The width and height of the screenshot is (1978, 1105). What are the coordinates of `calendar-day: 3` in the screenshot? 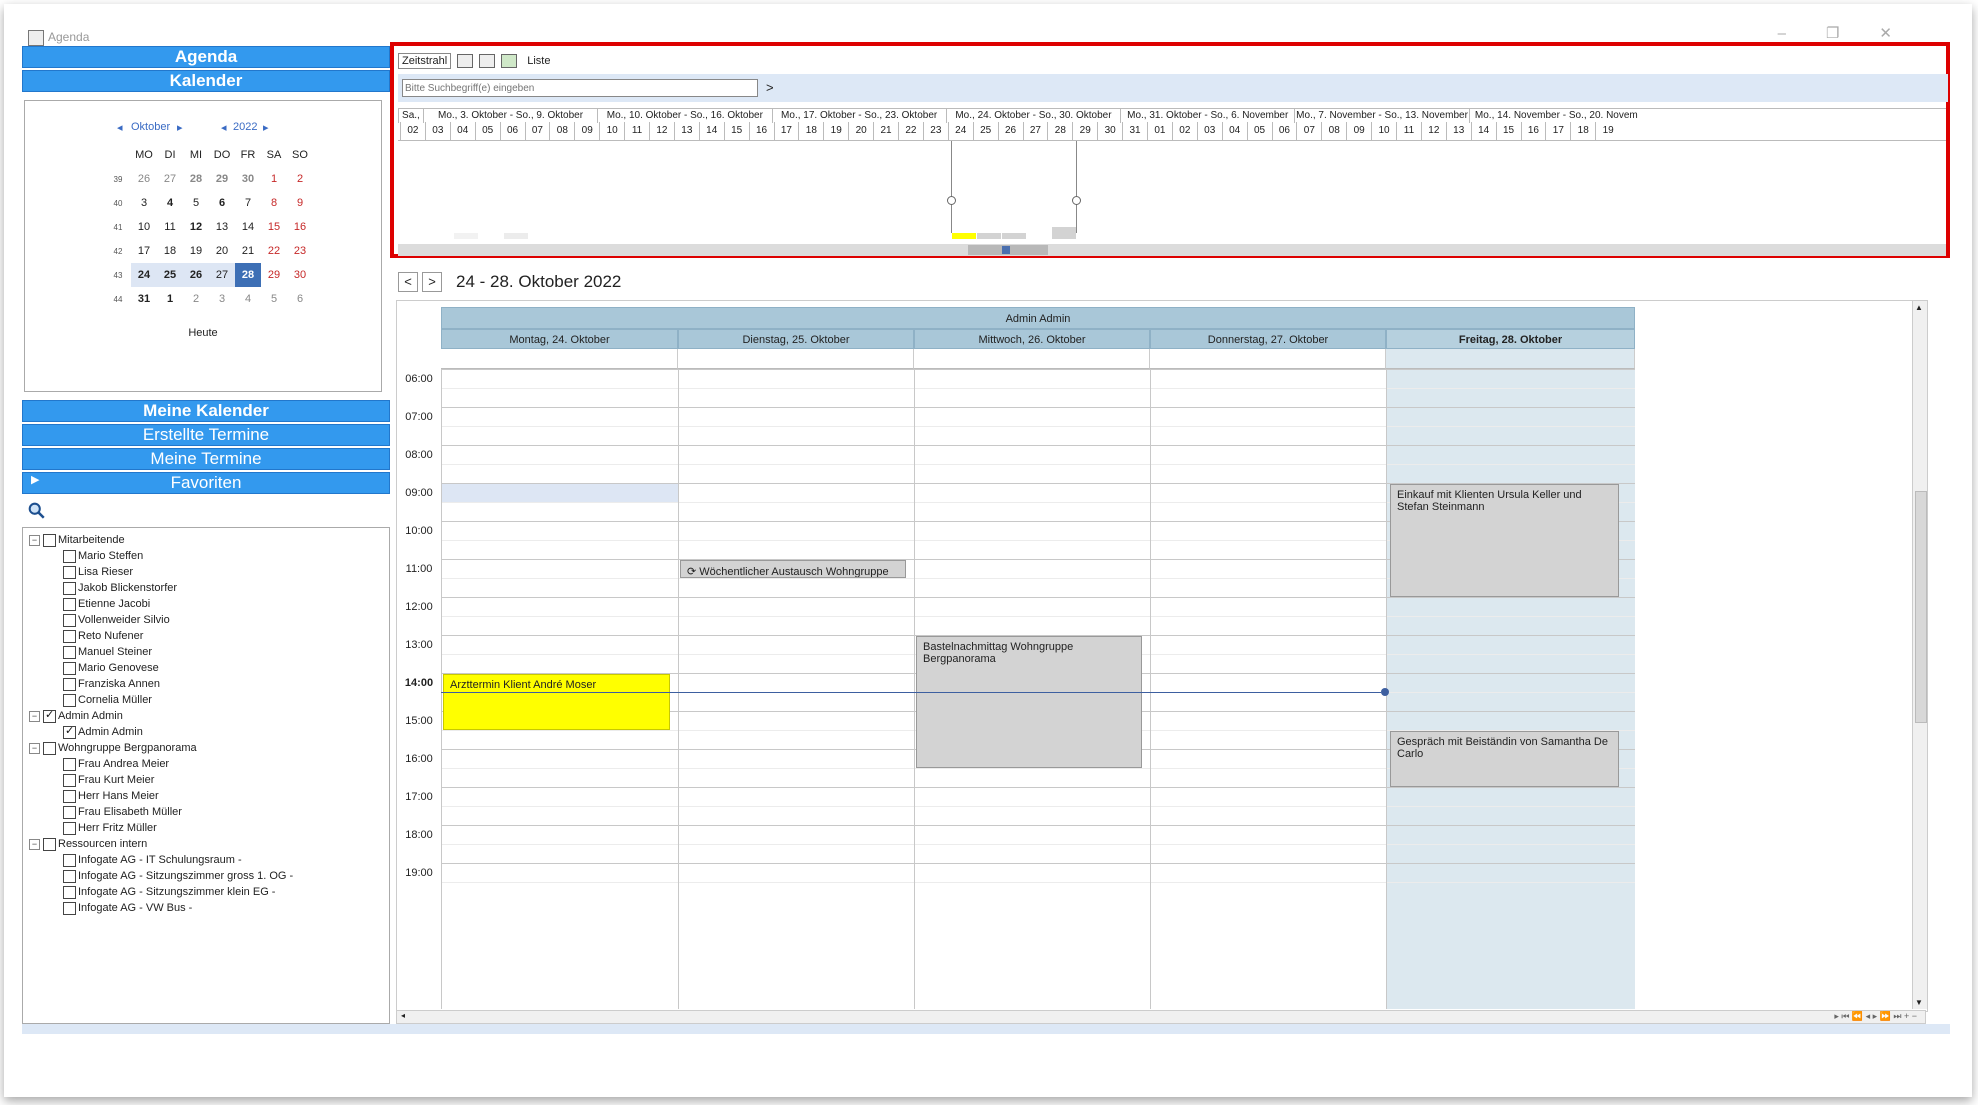 It's located at (144, 203).